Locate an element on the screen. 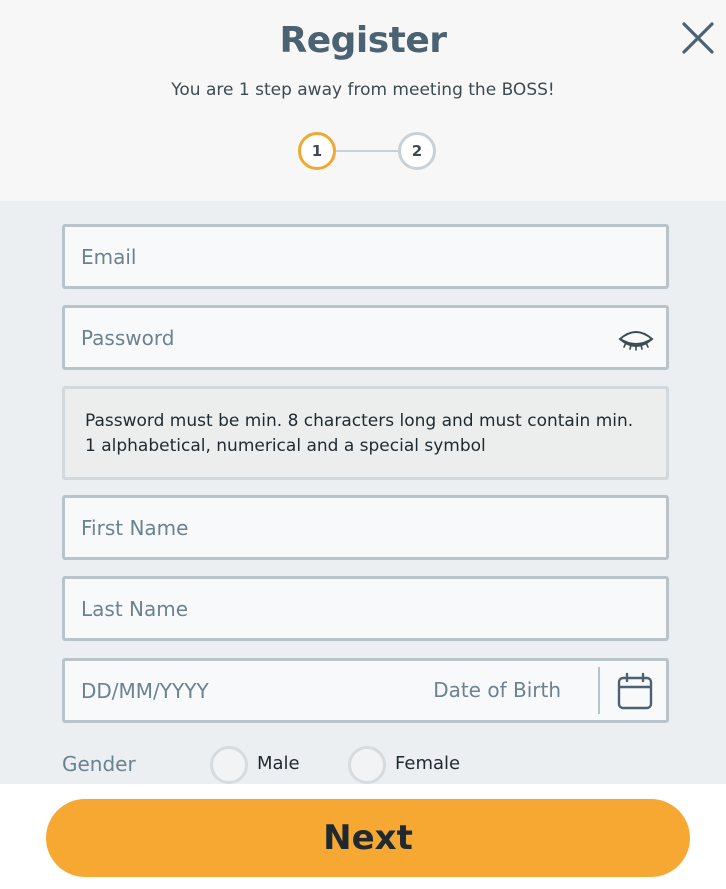 The width and height of the screenshot is (726, 889). page-title: Register is located at coordinates (363, 40).